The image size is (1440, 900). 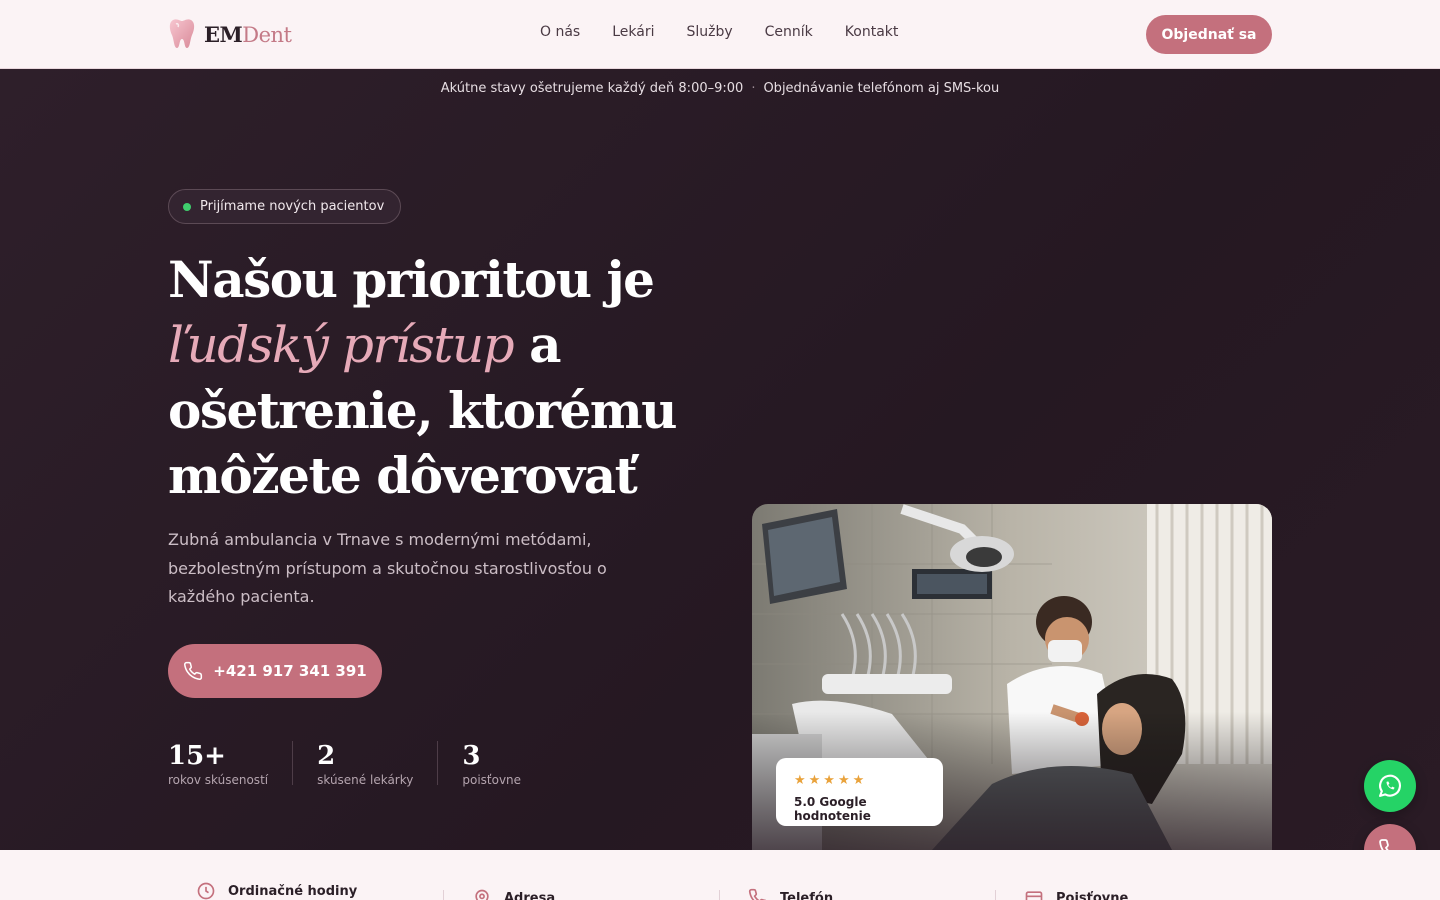 I want to click on pin-icon, so click(x=482, y=894).